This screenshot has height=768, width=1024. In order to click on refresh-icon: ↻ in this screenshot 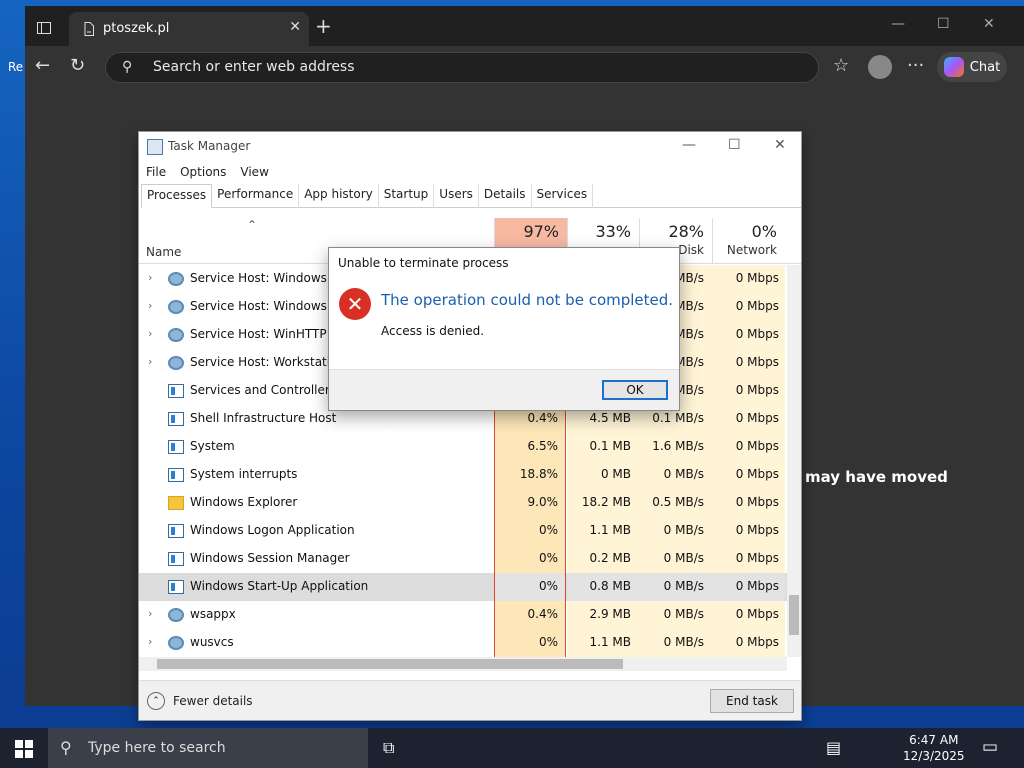, I will do `click(77, 66)`.